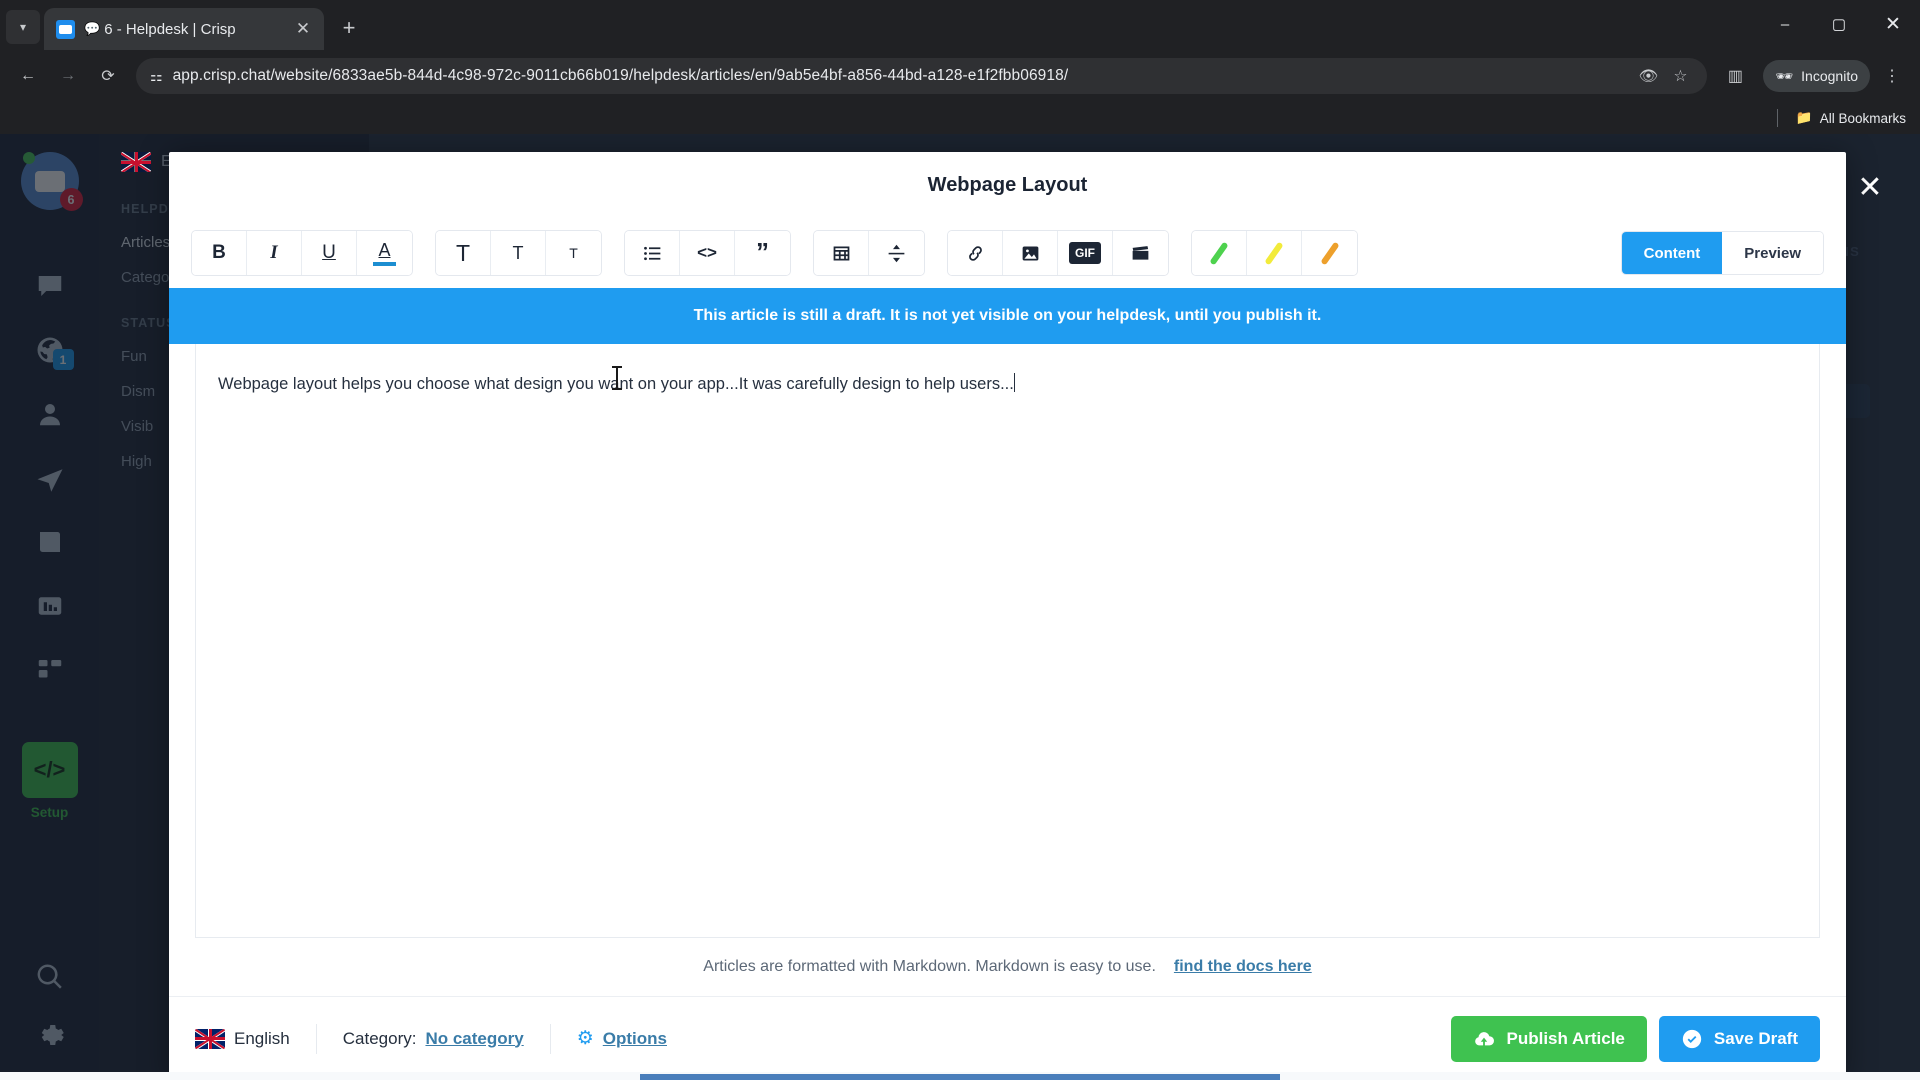 This screenshot has width=1920, height=1080. What do you see at coordinates (1329, 253) in the screenshot?
I see `highlighter-orange-button` at bounding box center [1329, 253].